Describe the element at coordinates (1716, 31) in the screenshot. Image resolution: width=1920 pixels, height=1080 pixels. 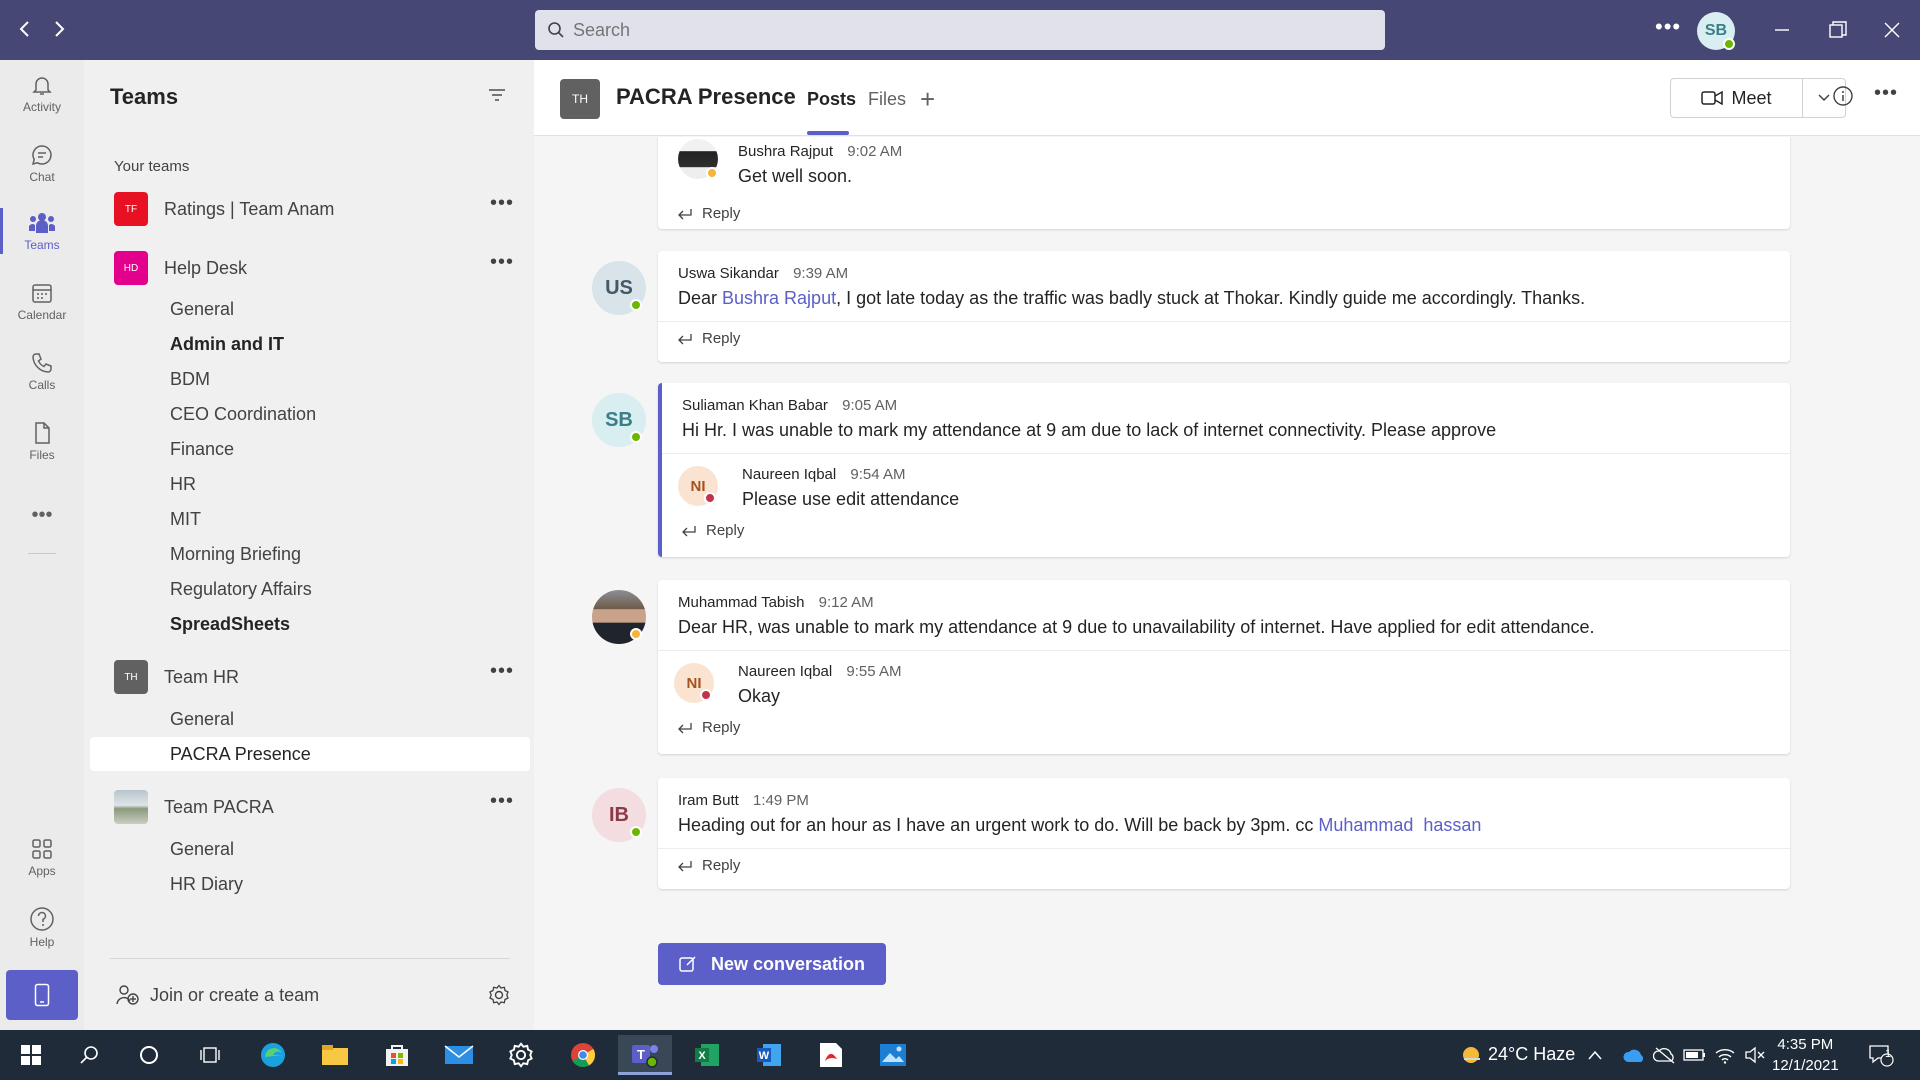
I see `user-avatar: SB` at that location.